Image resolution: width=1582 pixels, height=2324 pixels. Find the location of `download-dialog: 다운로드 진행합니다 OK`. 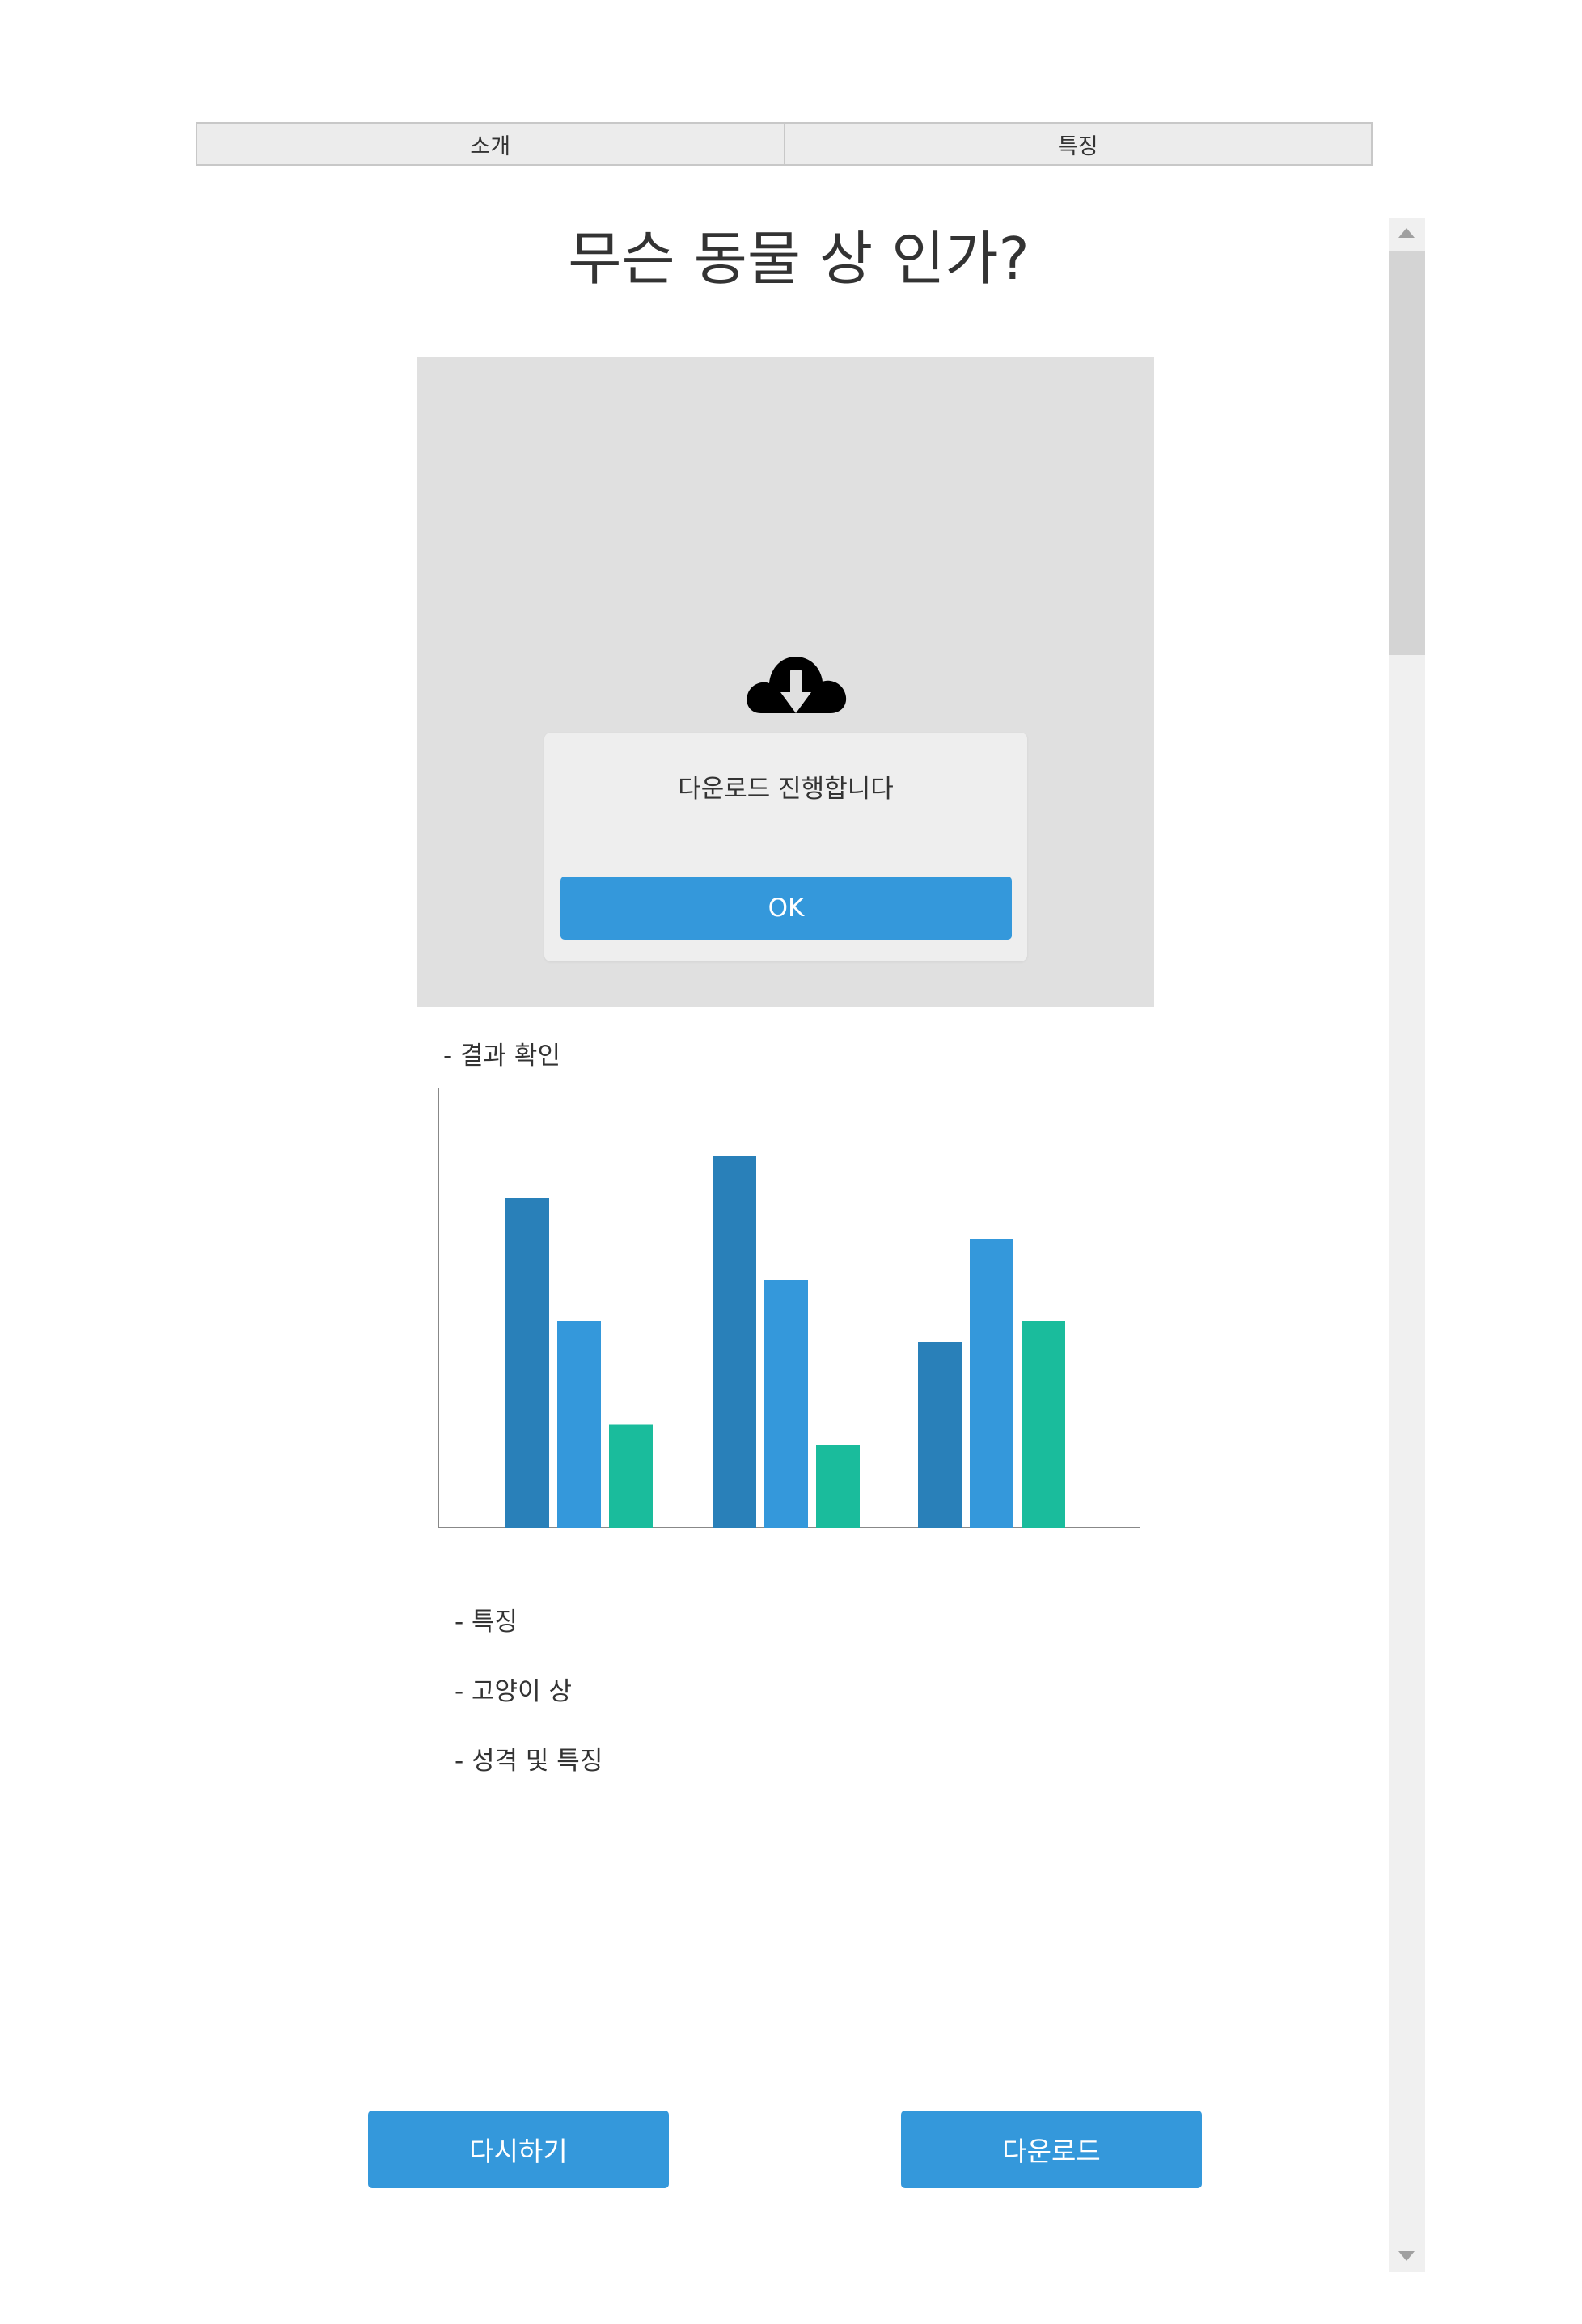

download-dialog: 다운로드 진행합니다 OK is located at coordinates (785, 847).